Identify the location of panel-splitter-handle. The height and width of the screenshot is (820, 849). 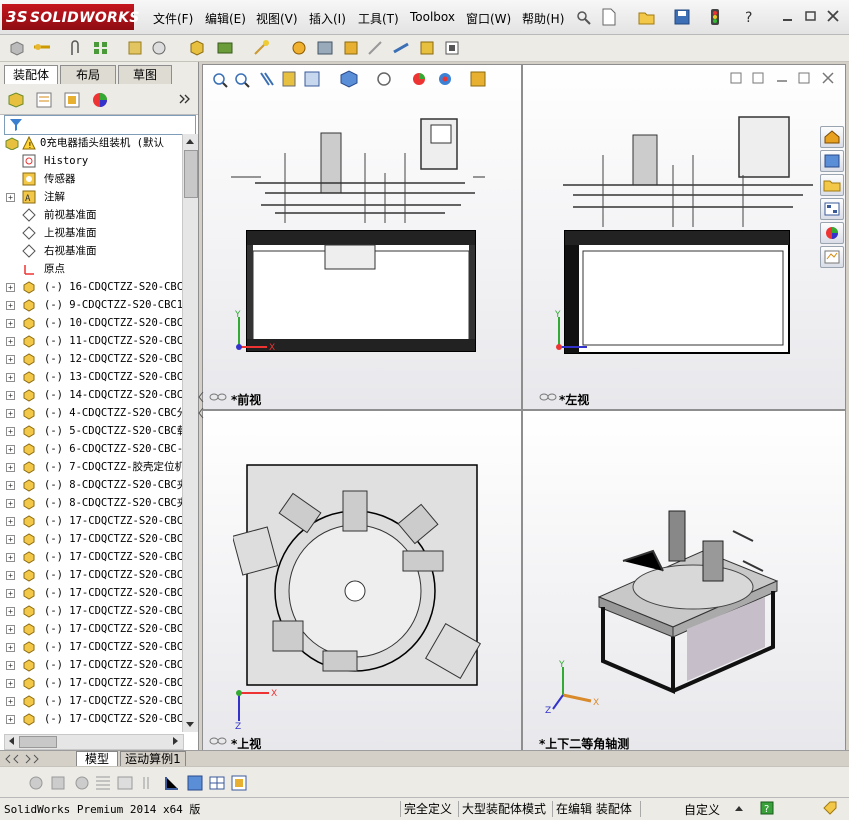
(201, 406).